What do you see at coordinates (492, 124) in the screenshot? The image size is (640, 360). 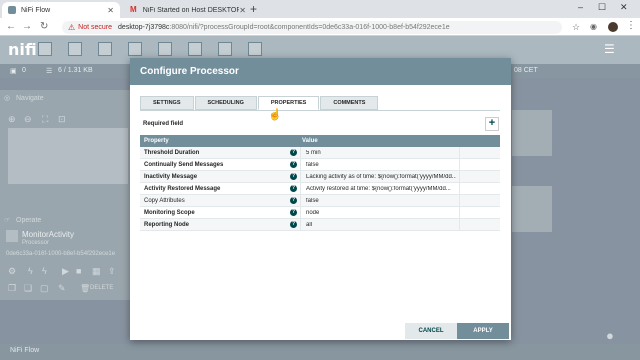 I see `add-property-button: +` at bounding box center [492, 124].